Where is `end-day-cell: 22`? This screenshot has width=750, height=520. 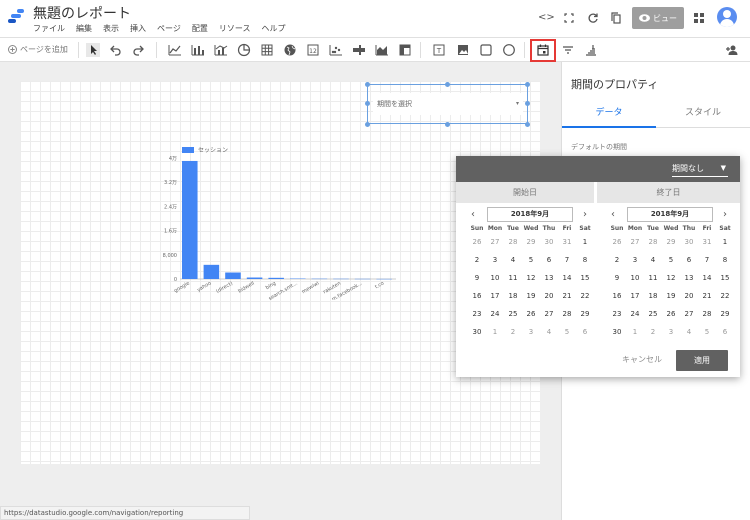
end-day-cell: 22 is located at coordinates (725, 298).